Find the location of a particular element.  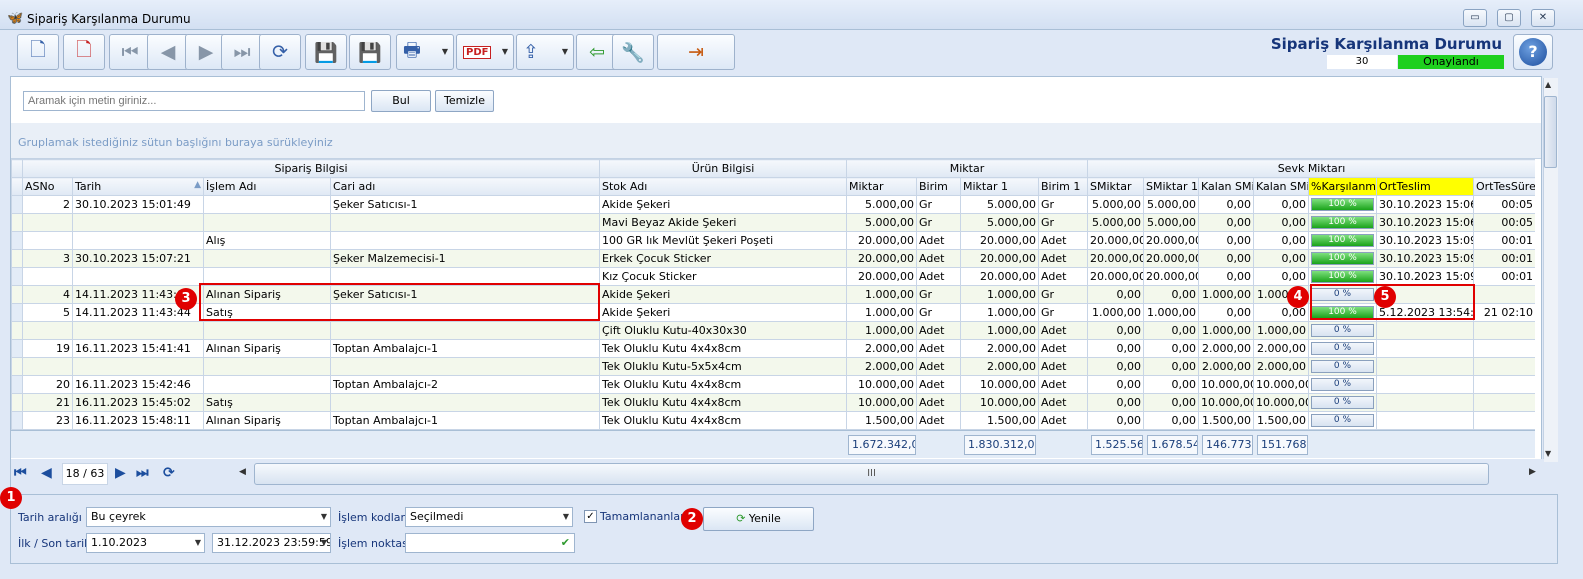

exit-button: ⇥ is located at coordinates (696, 52).